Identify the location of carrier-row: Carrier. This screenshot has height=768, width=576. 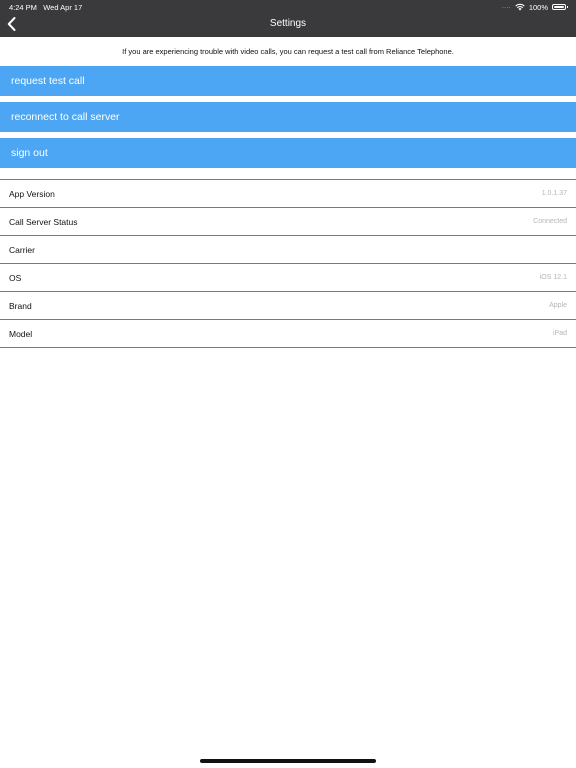
(288, 250).